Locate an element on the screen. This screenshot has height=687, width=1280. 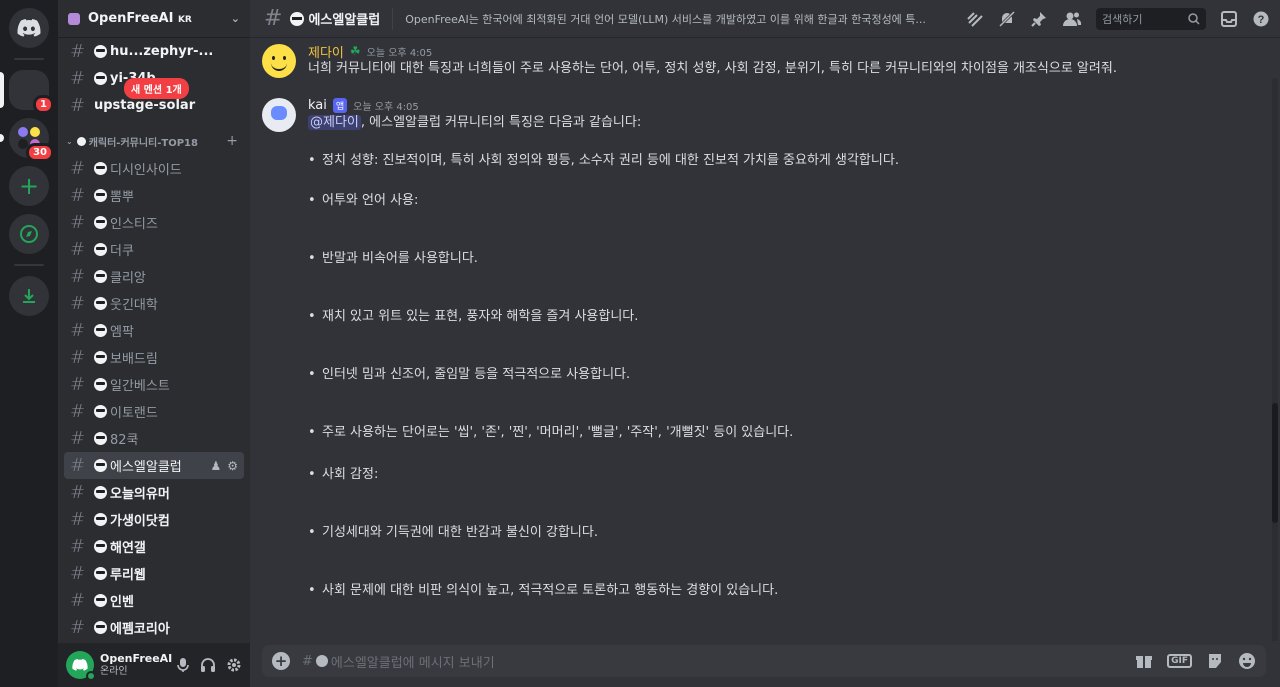
channel-item: # 더쿠 is located at coordinates (154, 249).